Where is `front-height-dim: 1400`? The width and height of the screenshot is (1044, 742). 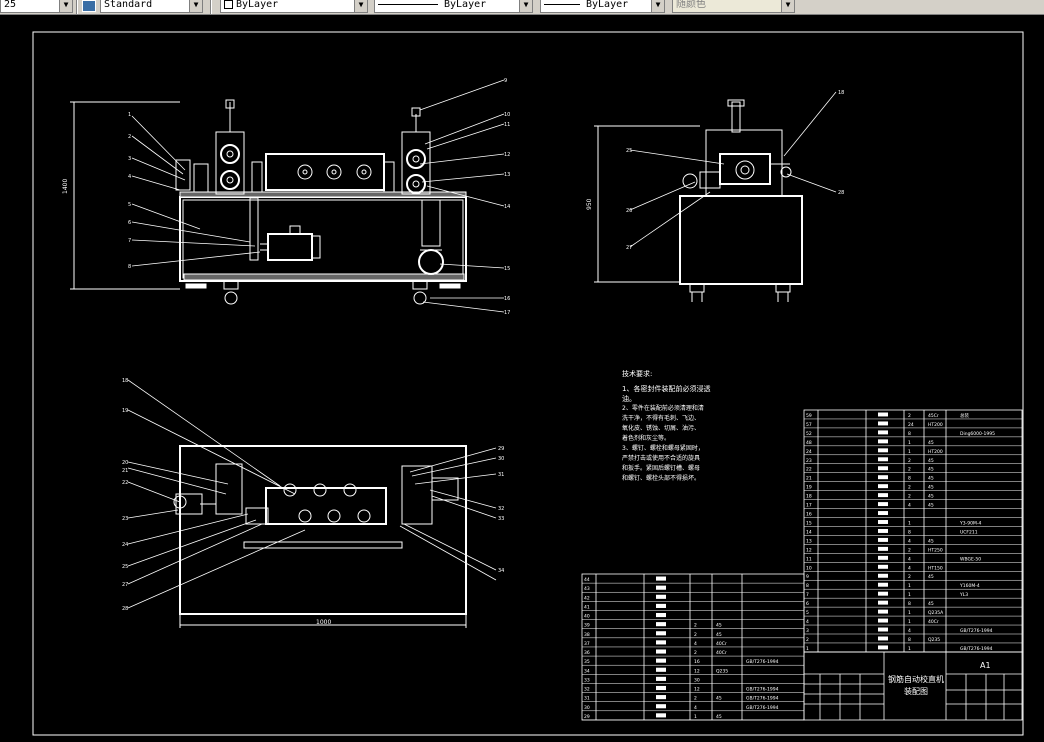
front-height-dim: 1400 is located at coordinates (65, 186).